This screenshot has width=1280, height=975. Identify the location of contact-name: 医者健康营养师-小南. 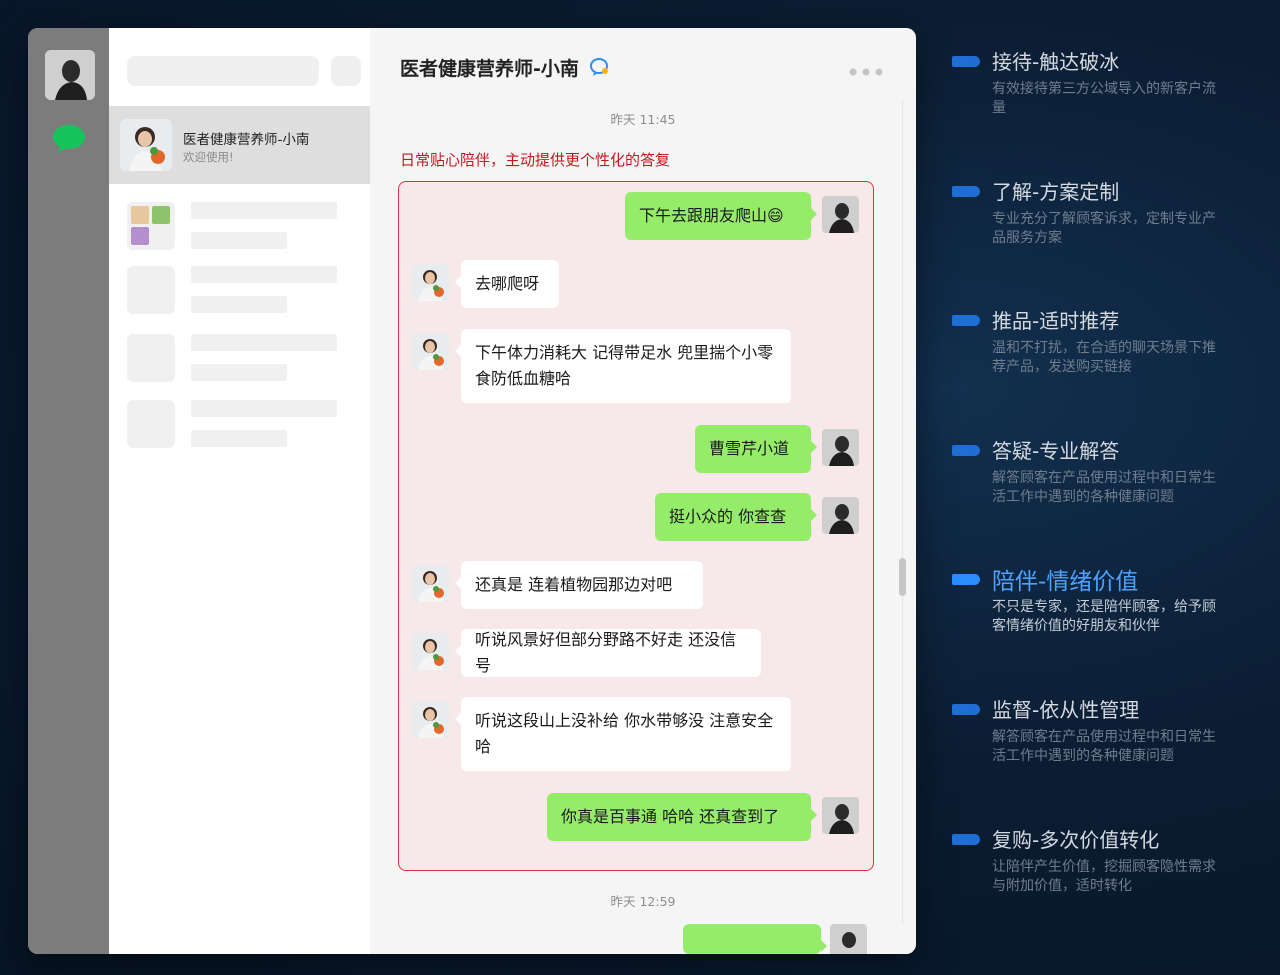
(246, 140).